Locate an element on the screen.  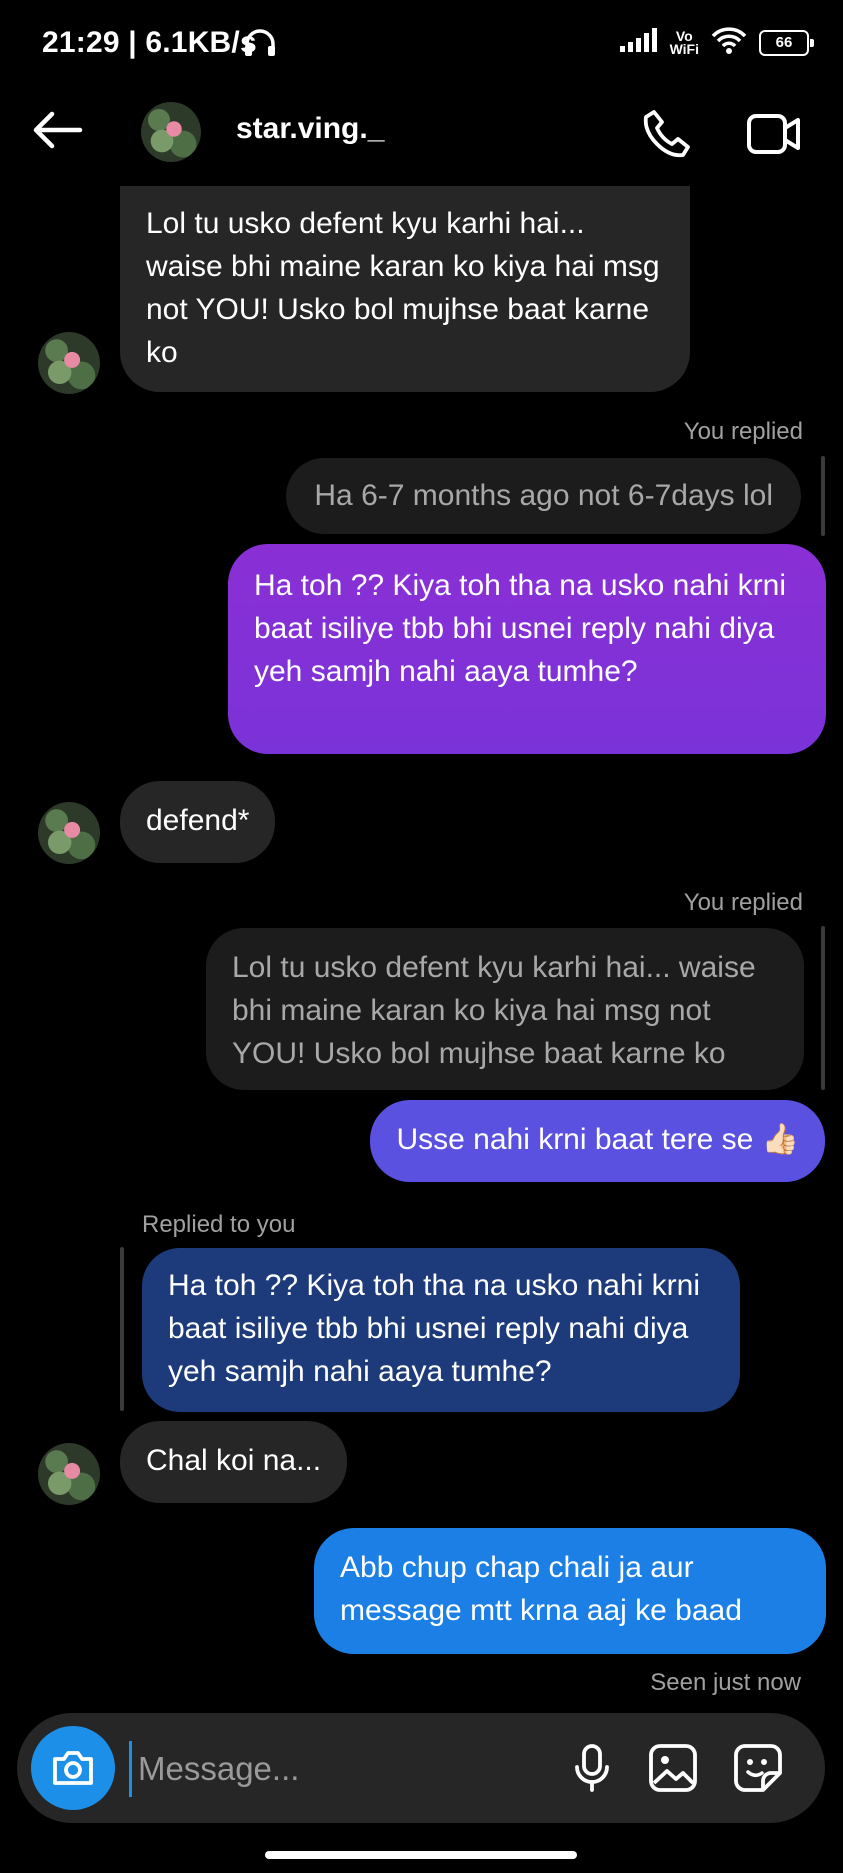
video-camera-icon is located at coordinates (773, 134).